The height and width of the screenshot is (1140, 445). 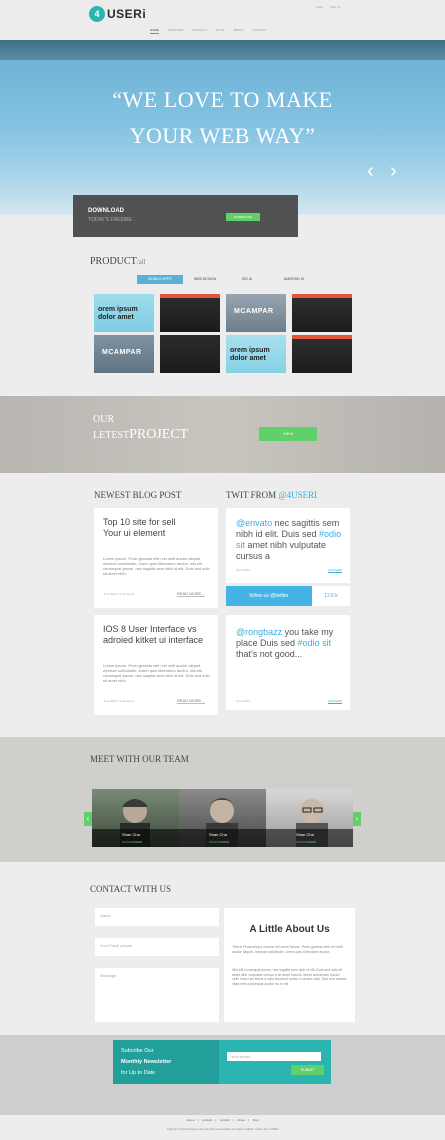 I want to click on tile-text: orem ipsum dolor amet, so click(x=118, y=313).